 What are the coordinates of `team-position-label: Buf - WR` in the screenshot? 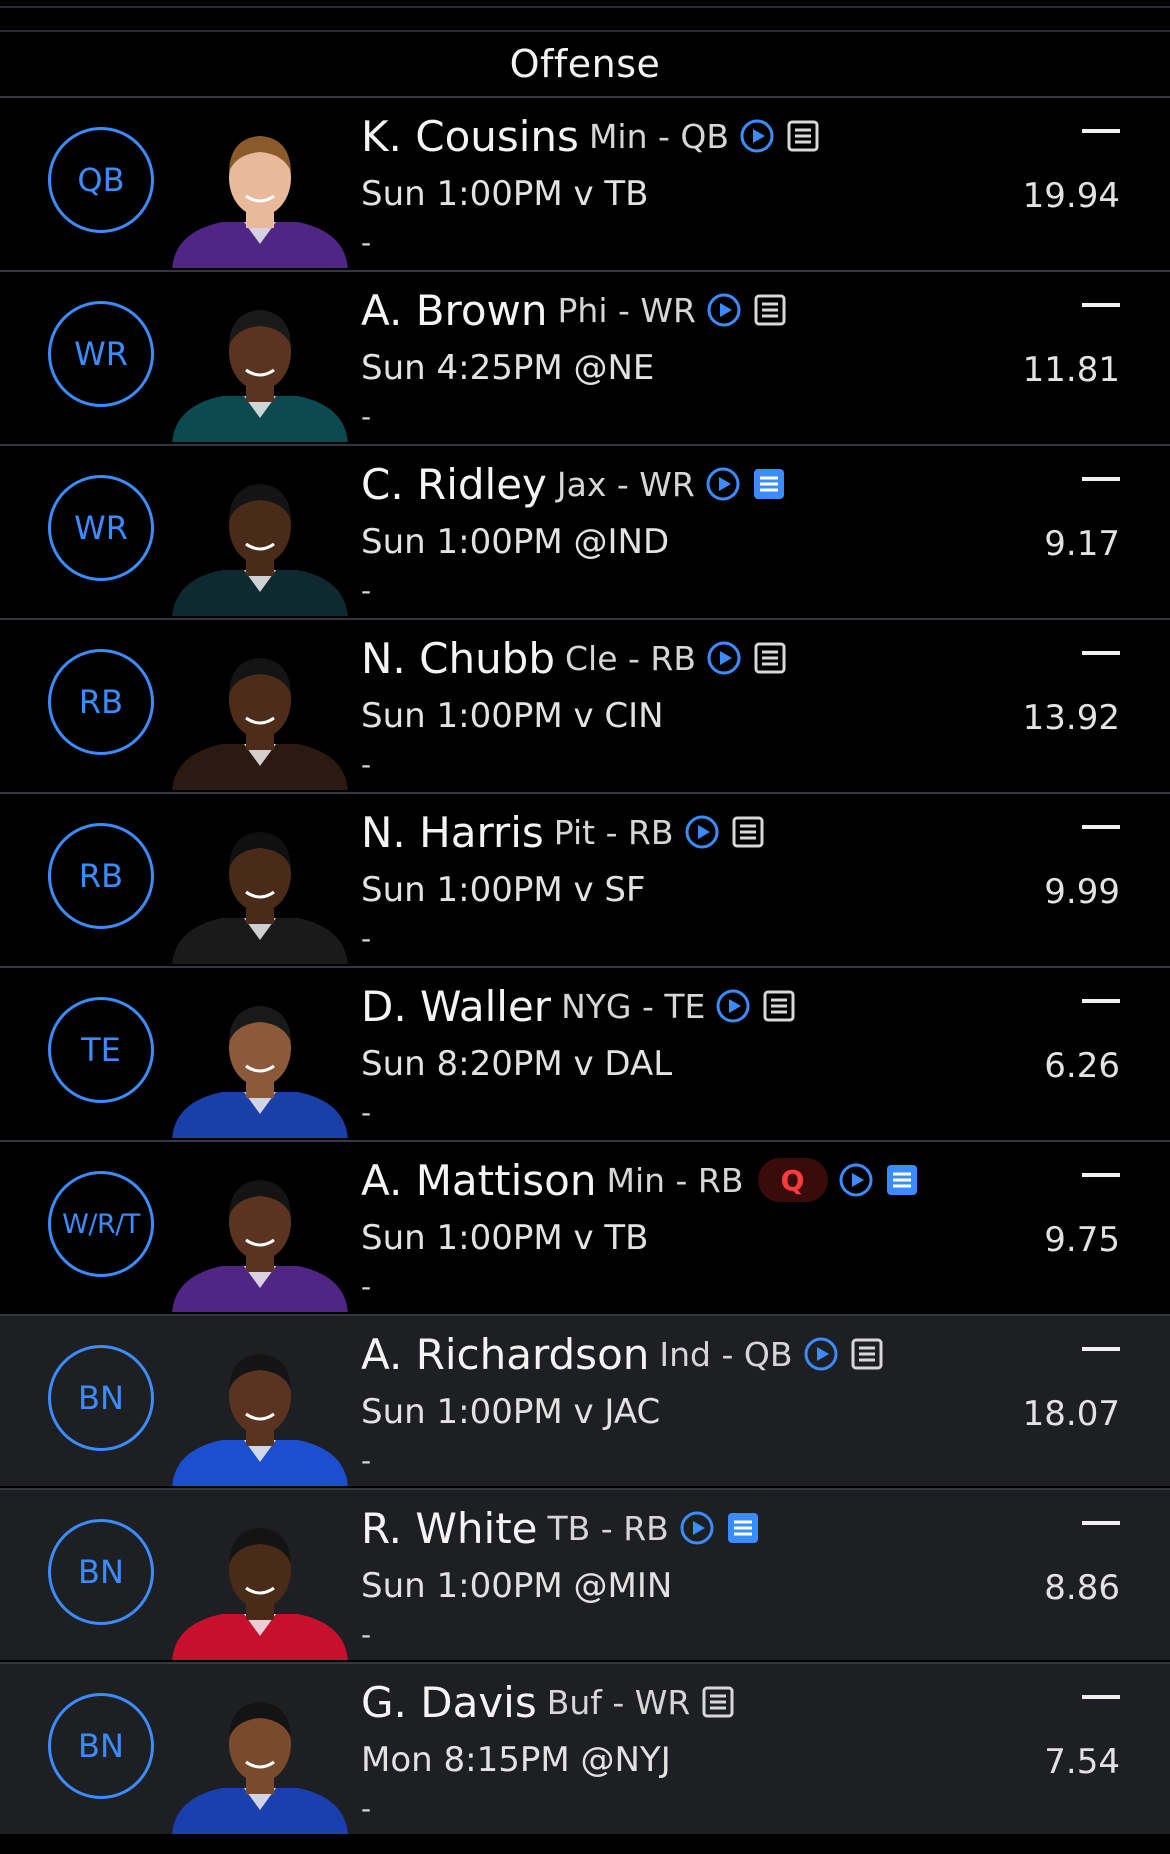 It's located at (618, 1702).